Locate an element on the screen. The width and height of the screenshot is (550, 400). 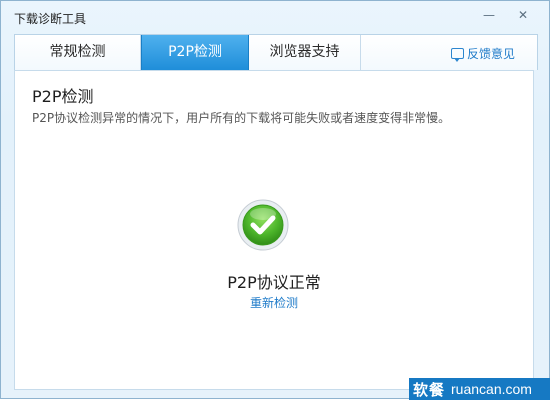
recheck-link: 重新检测 is located at coordinates (274, 302).